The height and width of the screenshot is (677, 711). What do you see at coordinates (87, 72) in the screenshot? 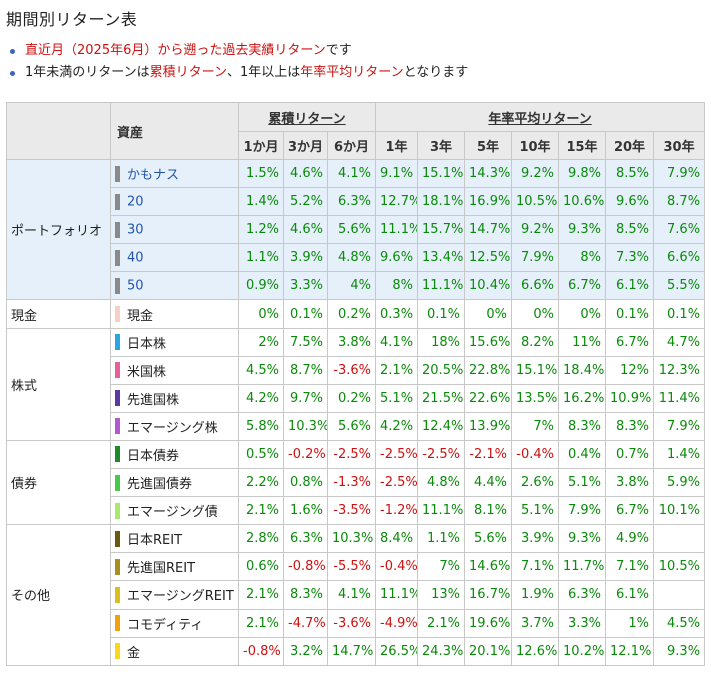
I see `note-text: 1年未満のリターンは` at bounding box center [87, 72].